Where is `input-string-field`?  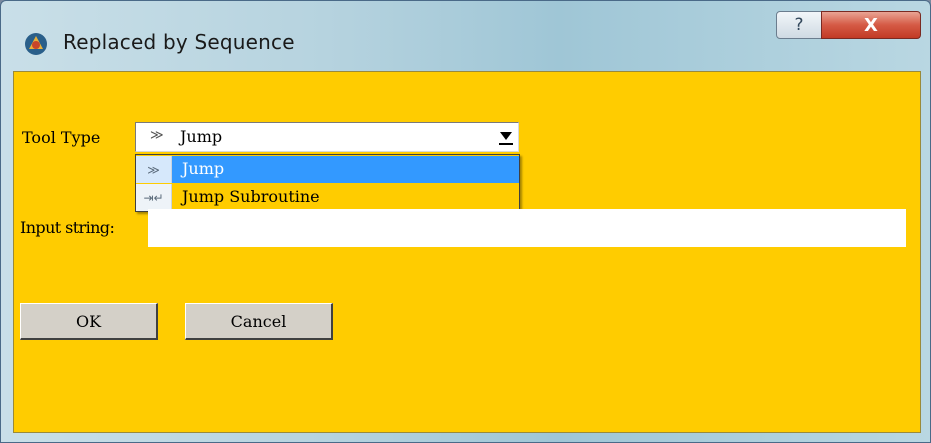 input-string-field is located at coordinates (527, 228).